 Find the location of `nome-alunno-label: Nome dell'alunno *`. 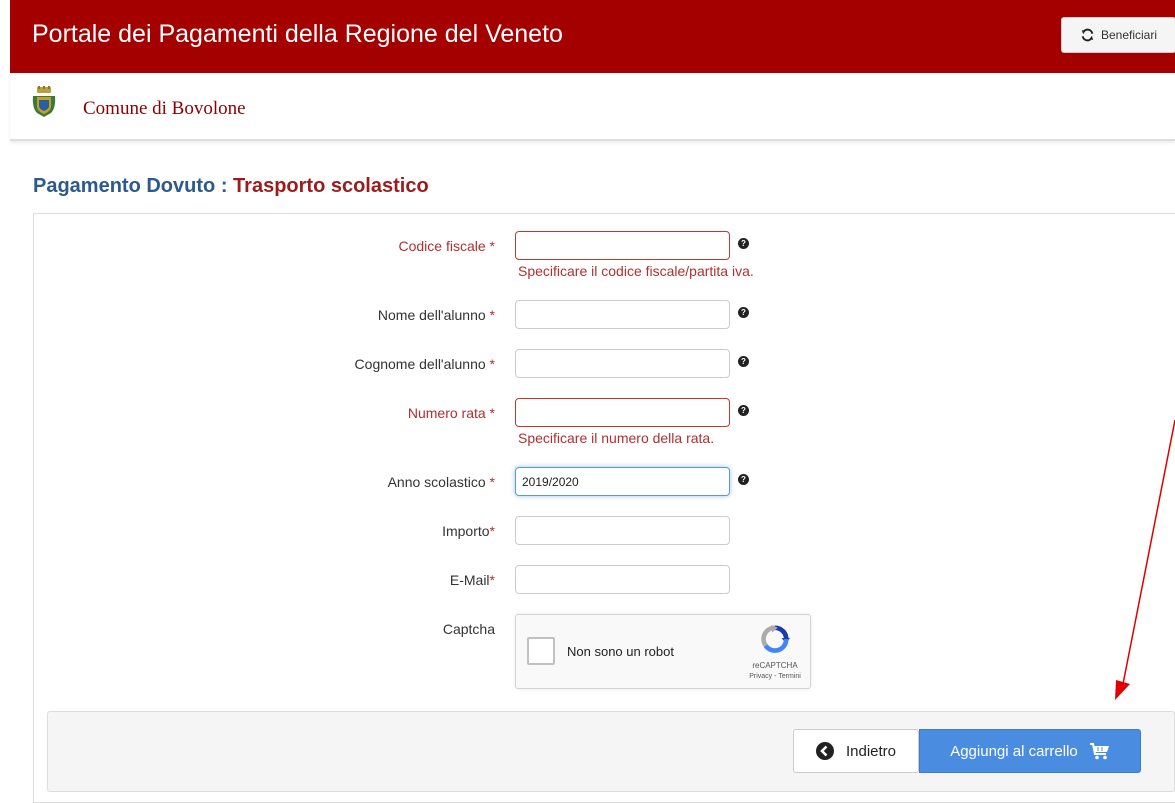

nome-alunno-label: Nome dell'alunno * is located at coordinates (436, 315).